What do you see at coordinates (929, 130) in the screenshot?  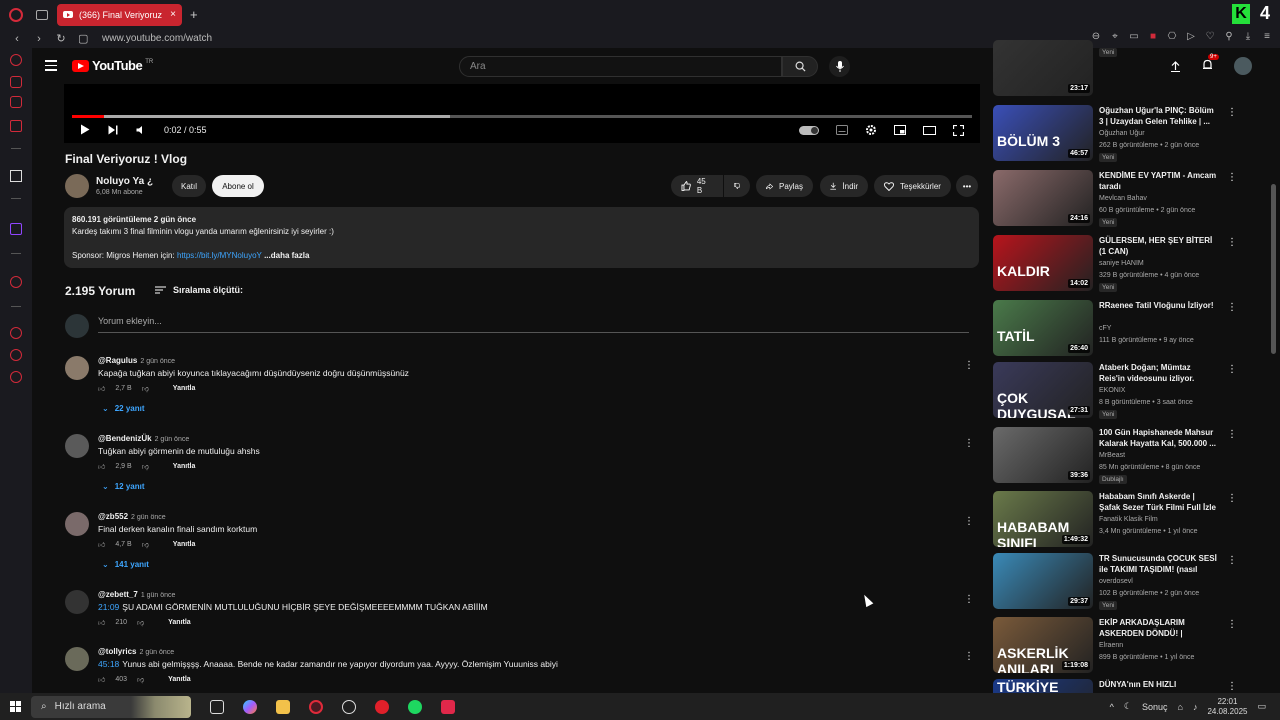 I see `theater-mode-icon` at bounding box center [929, 130].